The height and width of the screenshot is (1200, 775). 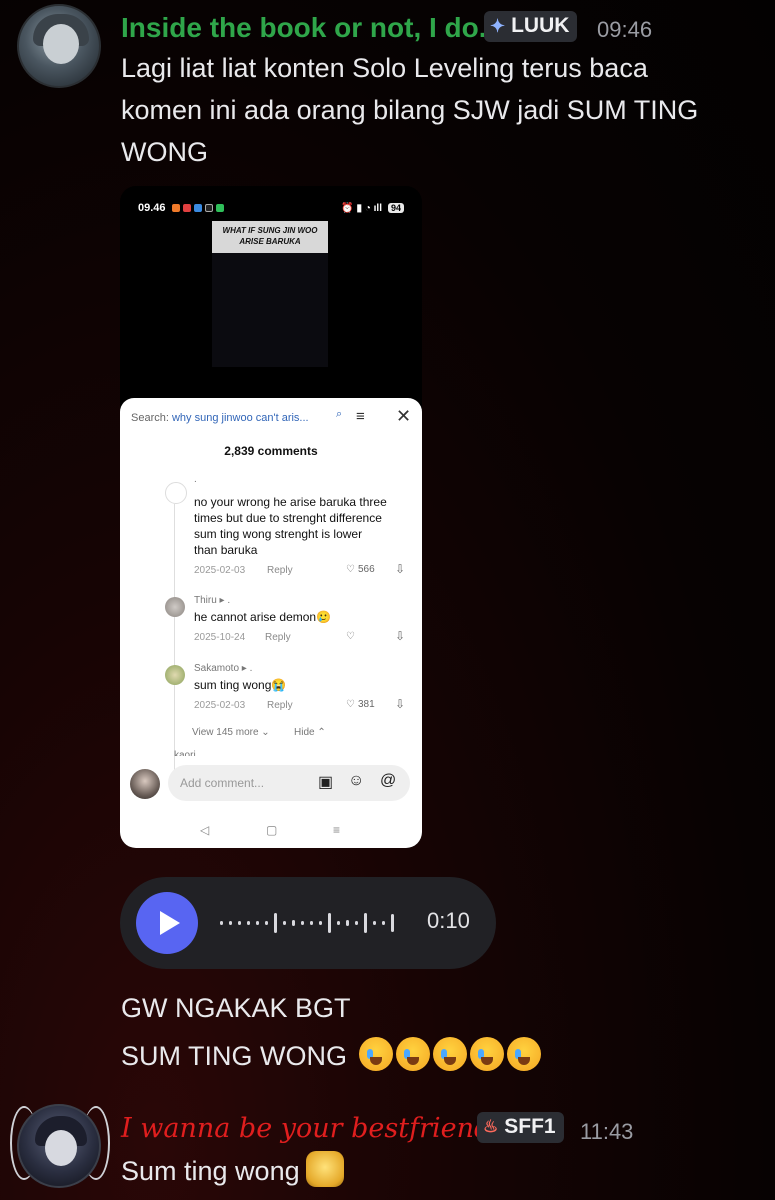 I want to click on loudly-crying-emoji-row, so click(x=451, y=1054).